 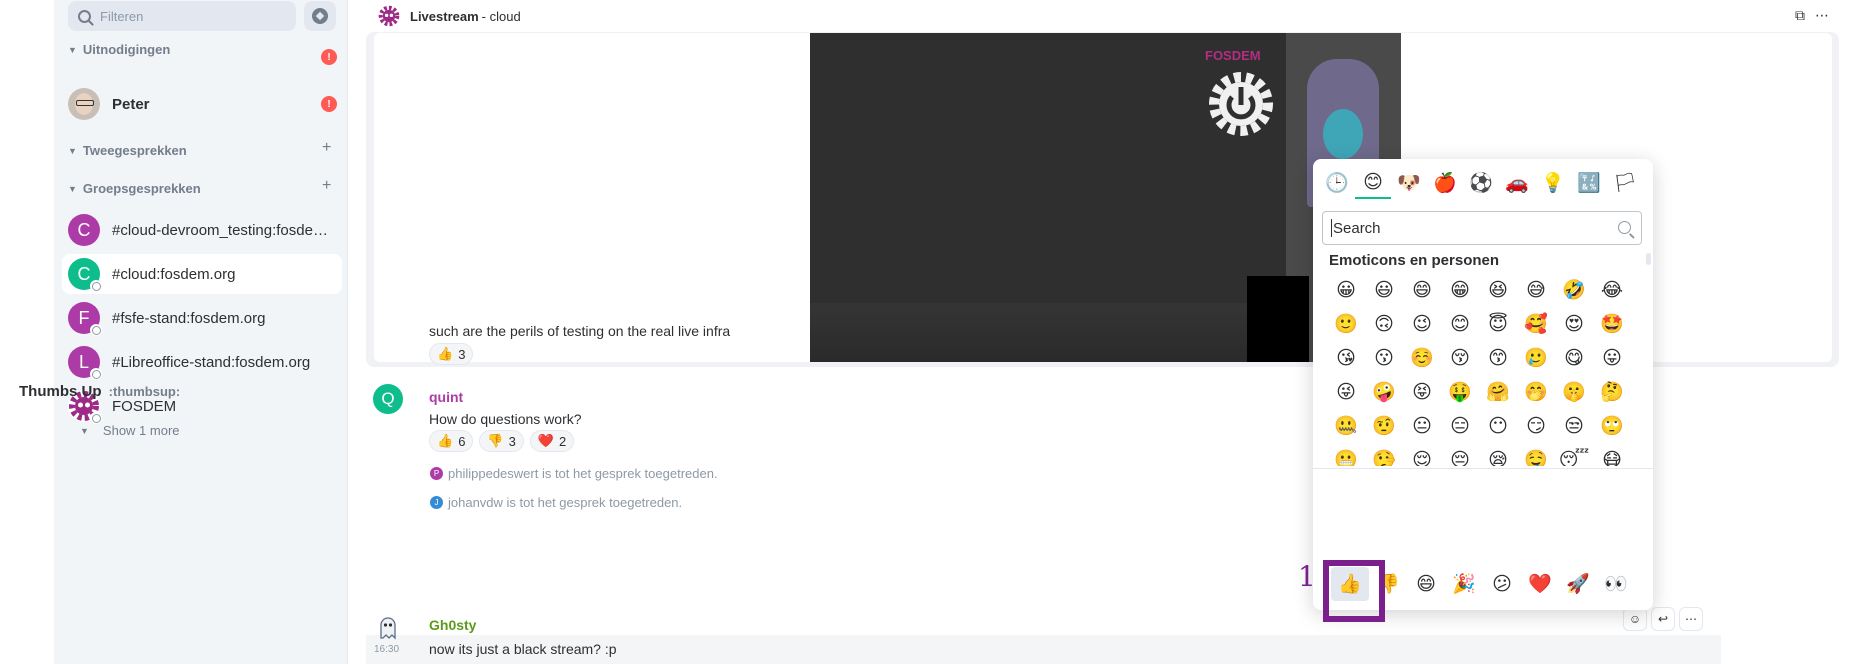 I want to click on emoji-item: 😇, so click(x=1498, y=324).